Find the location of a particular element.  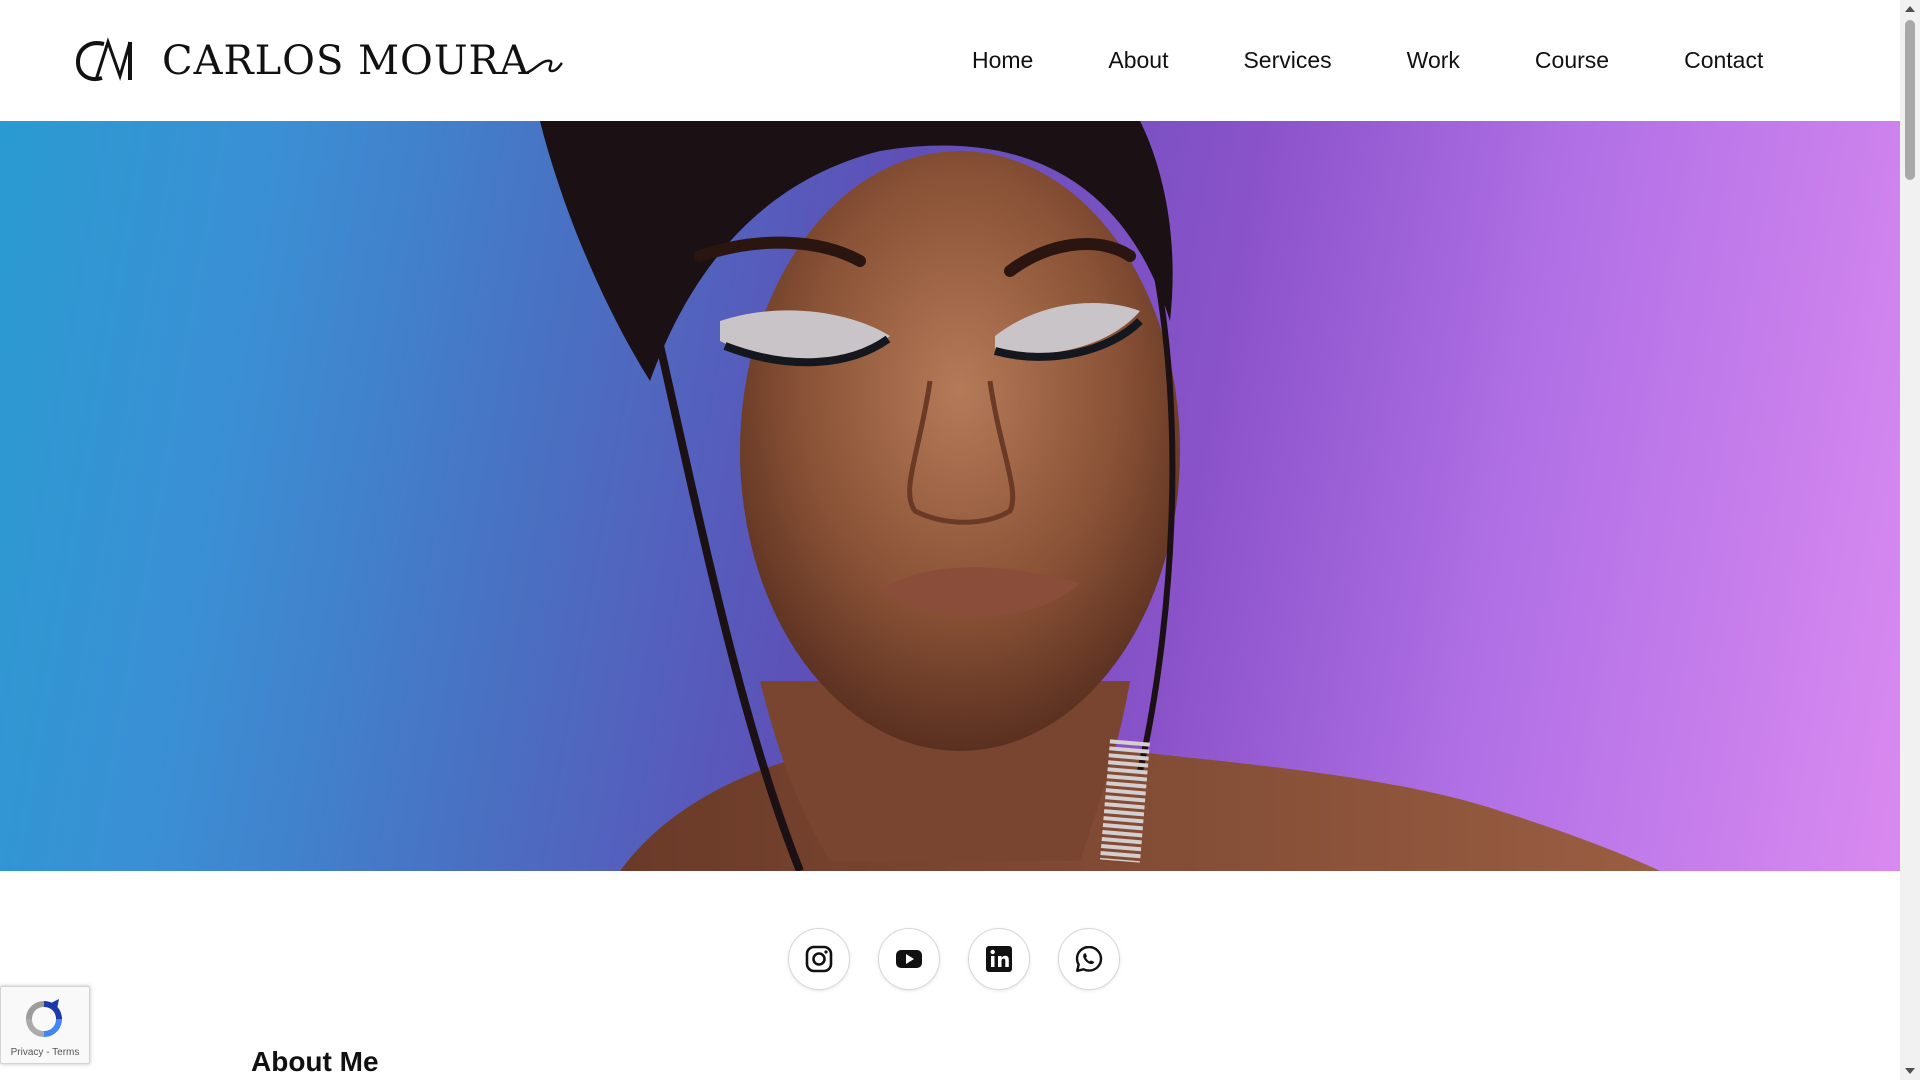

recaptcha-privacy-link: Privacy is located at coordinates (27, 1052).